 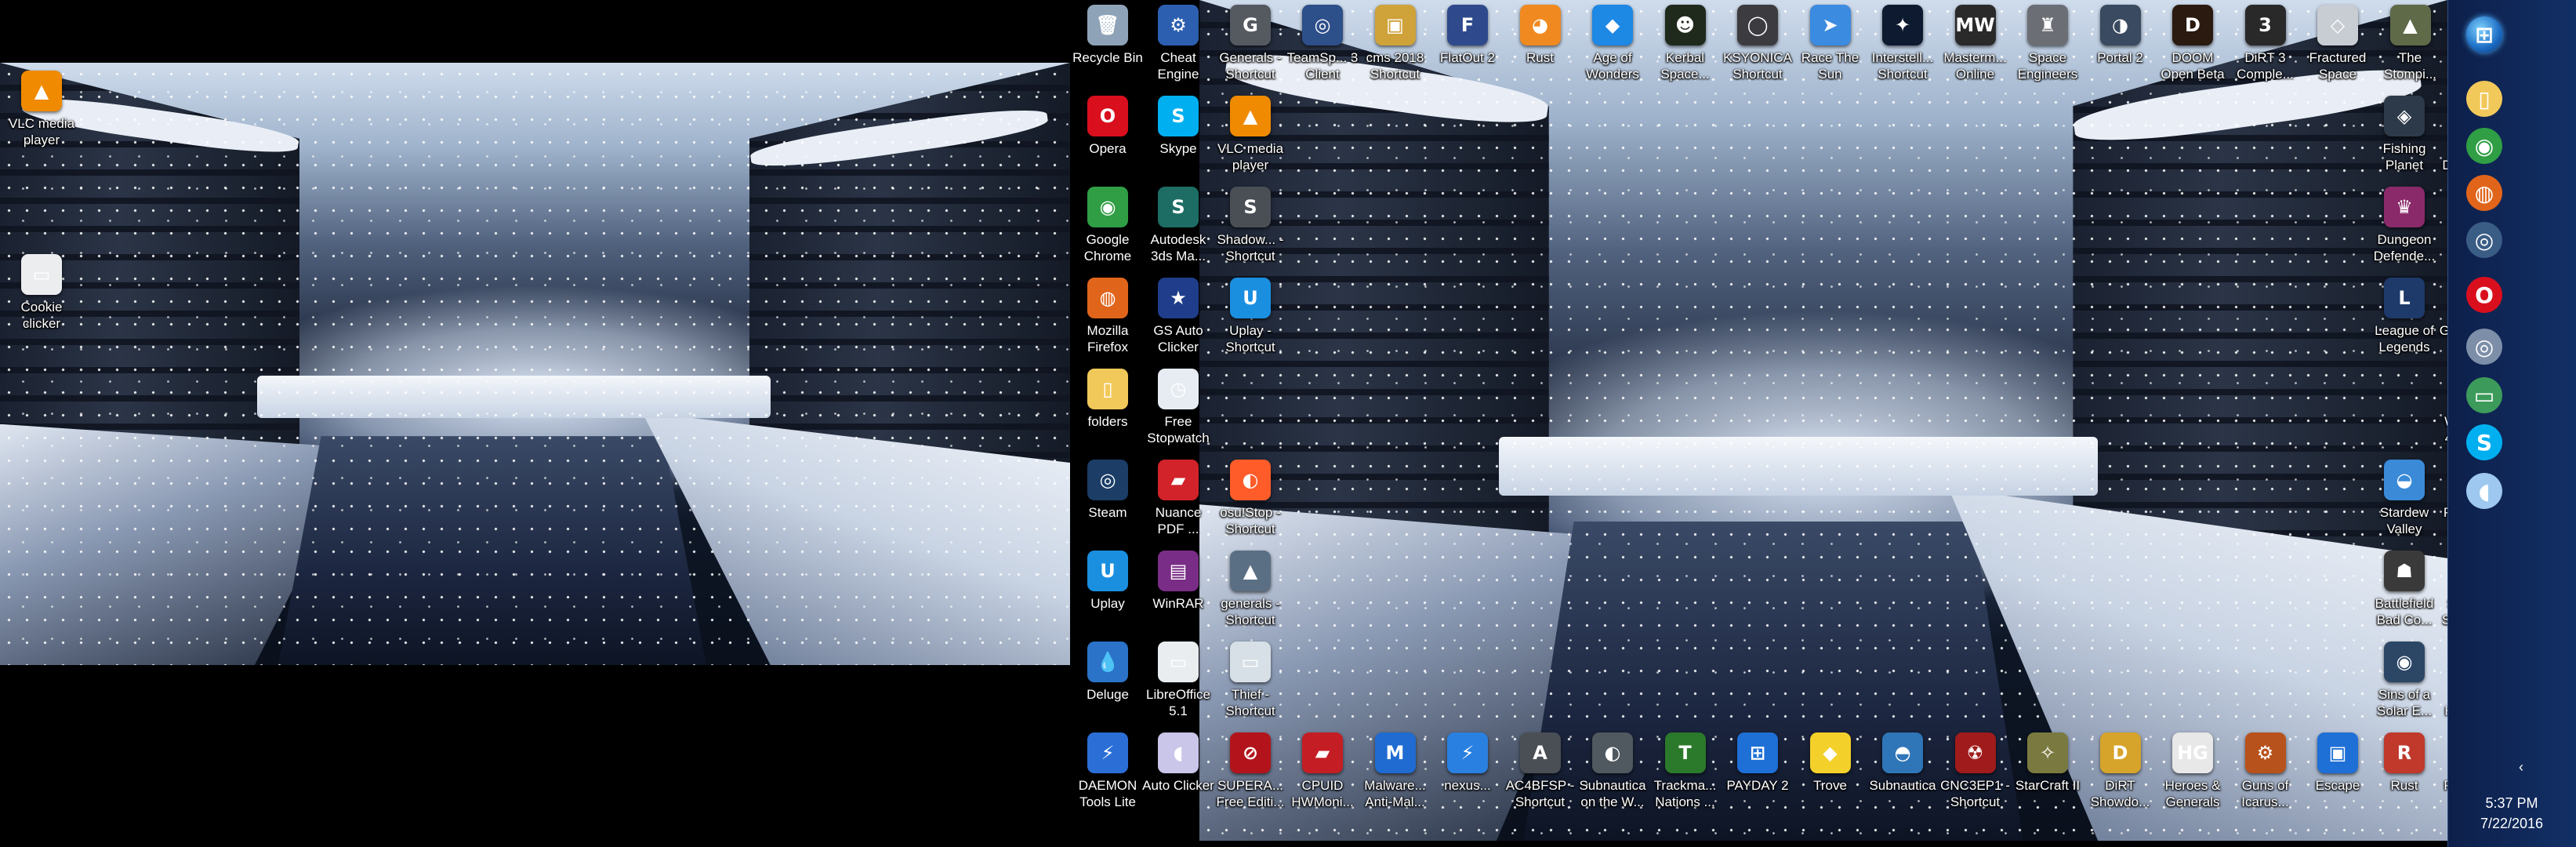 I want to click on desktop-shortcut-uplay-shortcut: U Uplay - Shortcut, so click(x=1250, y=319).